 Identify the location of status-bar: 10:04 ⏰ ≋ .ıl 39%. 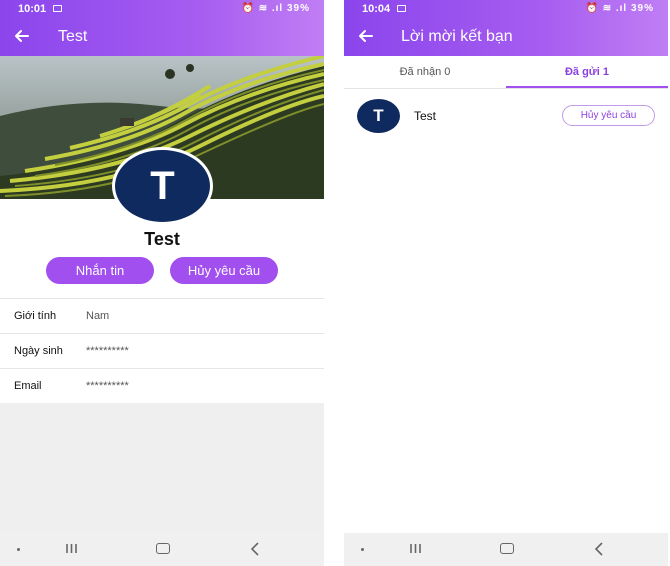
(506, 9).